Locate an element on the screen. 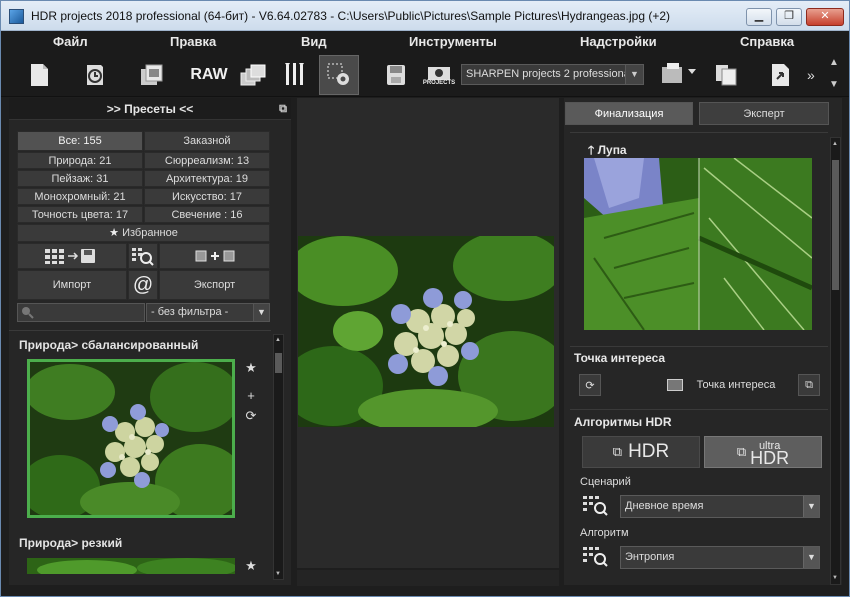 The image size is (850, 597). copy-files-button is located at coordinates (726, 75).